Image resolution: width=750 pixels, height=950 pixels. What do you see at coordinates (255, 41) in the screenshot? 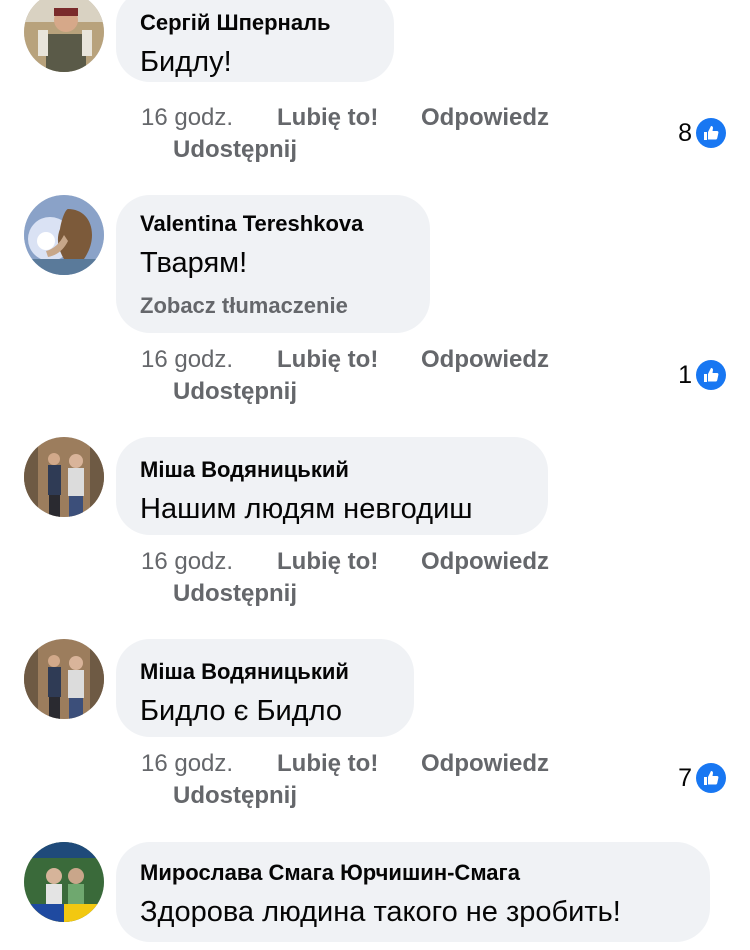
I see `comment-bubble: Сергій Шперналь Бидлу!` at bounding box center [255, 41].